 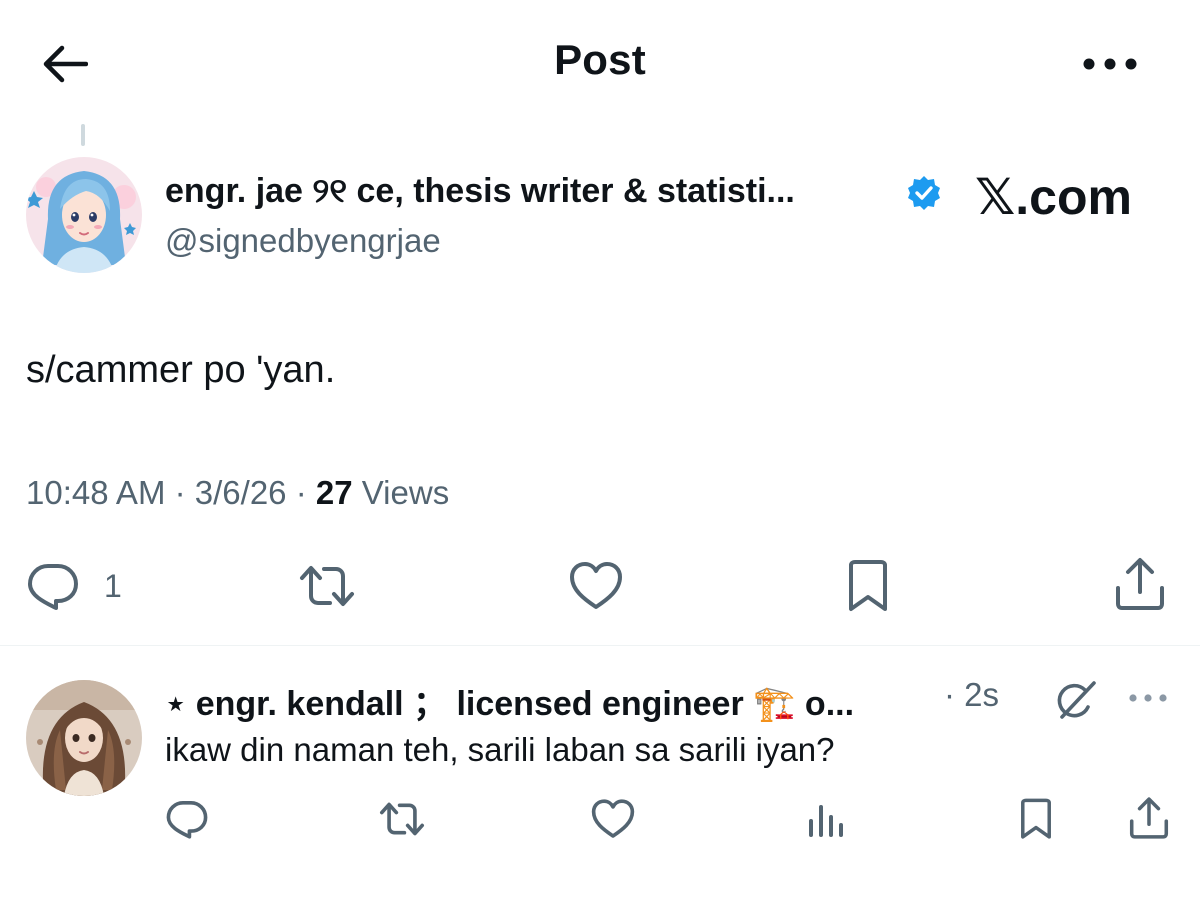 I want to click on reply-share-button, so click(x=1149, y=818).